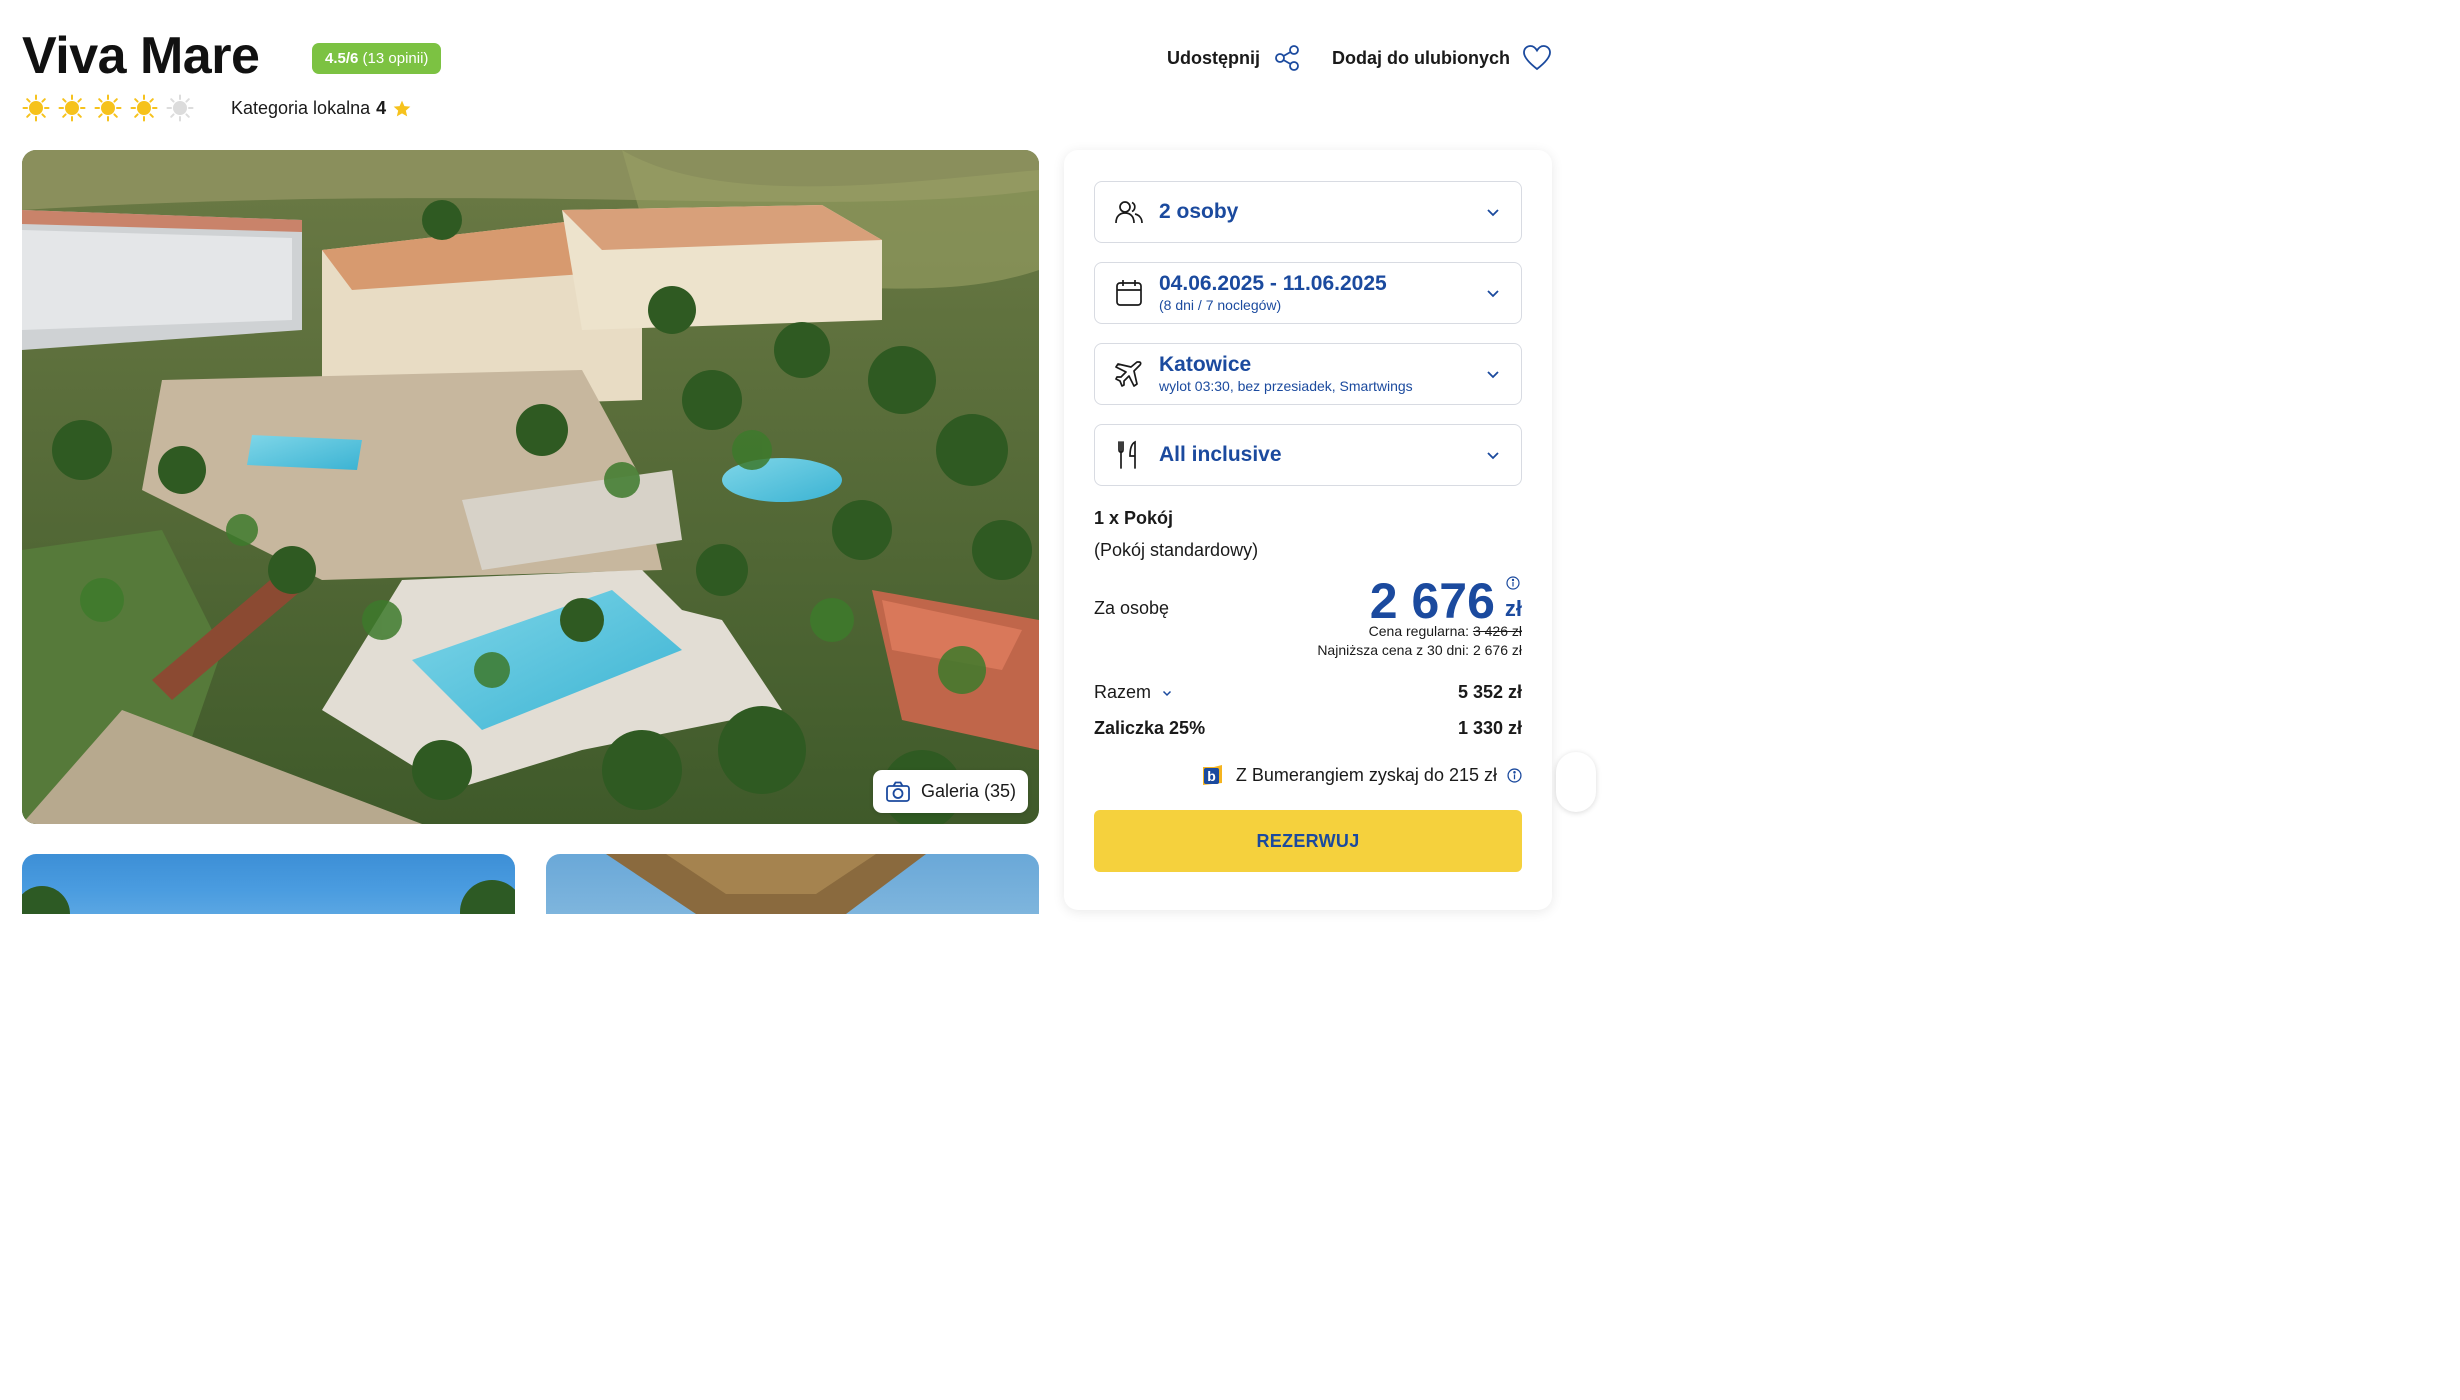 The height and width of the screenshot is (1400, 2460). I want to click on plane-icon, so click(1128, 374).